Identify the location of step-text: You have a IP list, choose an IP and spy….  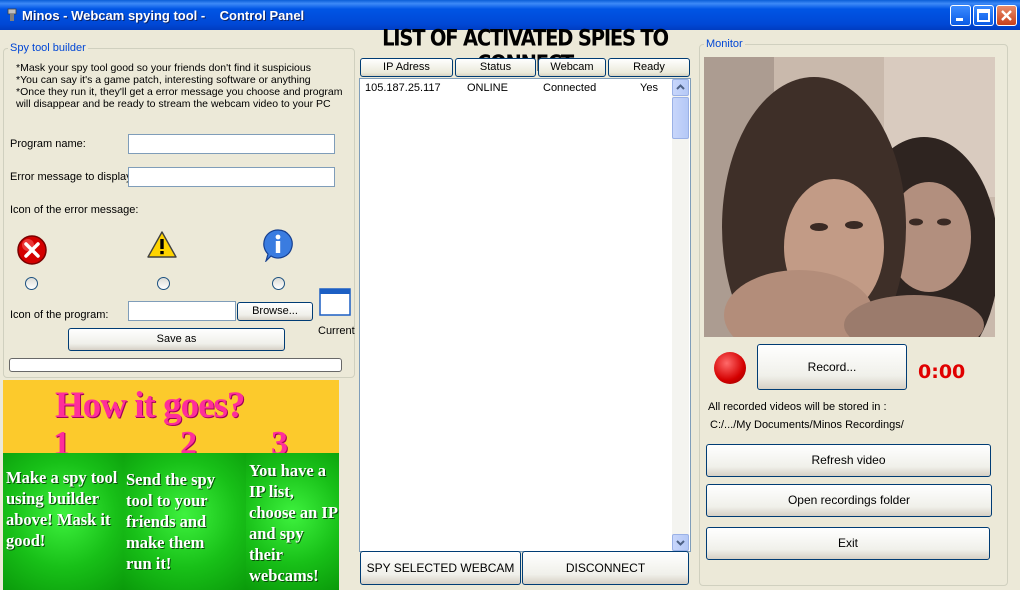
(293, 523).